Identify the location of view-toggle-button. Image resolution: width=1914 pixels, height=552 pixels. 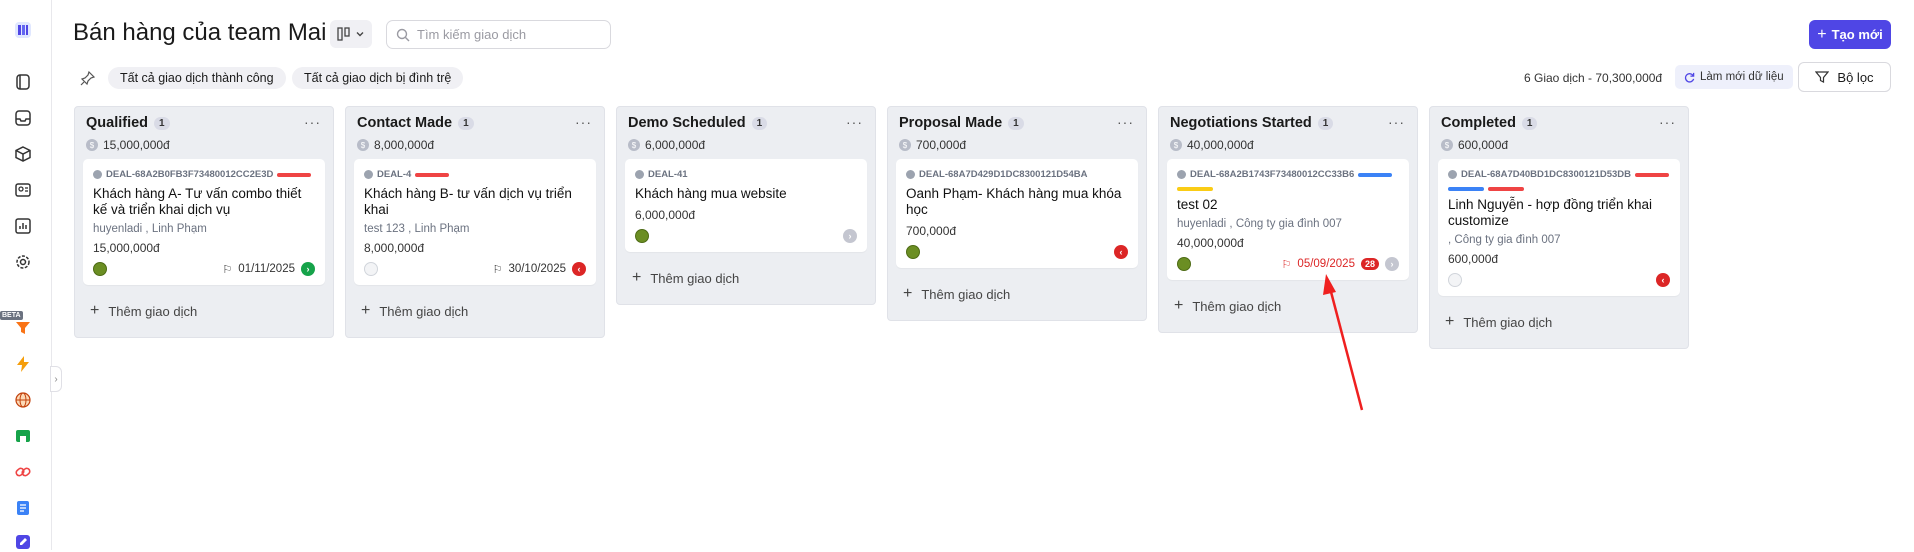
(351, 34).